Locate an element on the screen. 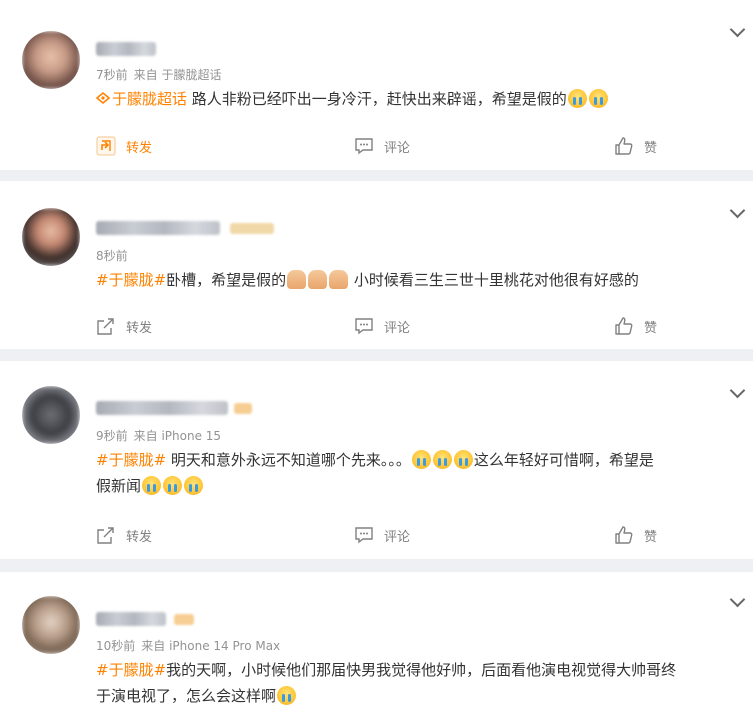 The width and height of the screenshot is (753, 716). source: 来自 于朦胧超话 is located at coordinates (177, 75).